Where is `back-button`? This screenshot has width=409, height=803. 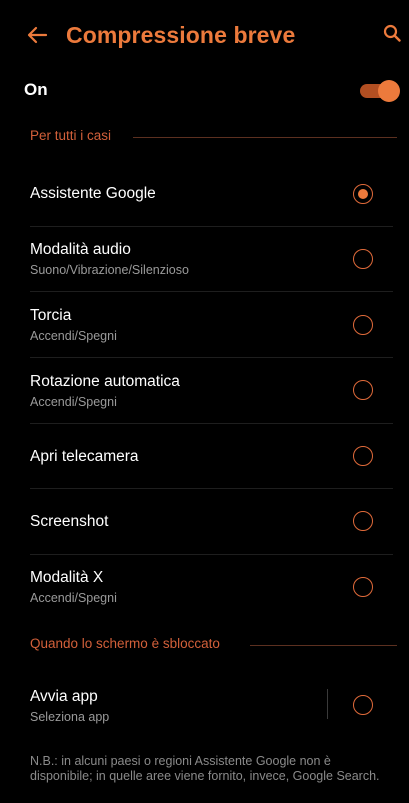
back-button is located at coordinates (37, 35).